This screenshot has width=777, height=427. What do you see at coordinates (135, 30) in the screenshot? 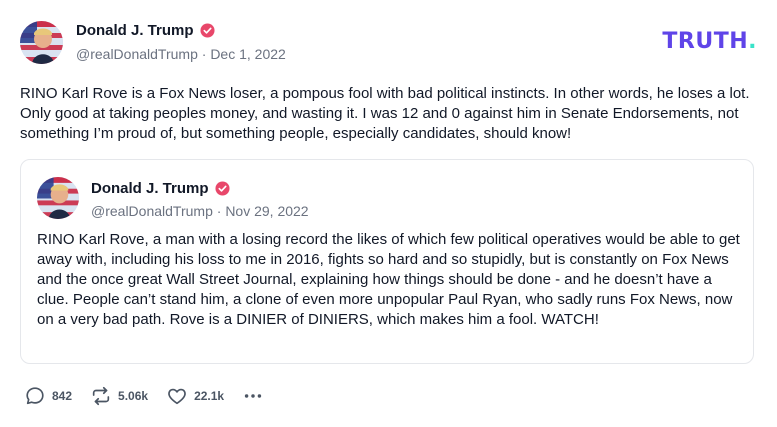
I see `author-name: Donald J. Trump` at bounding box center [135, 30].